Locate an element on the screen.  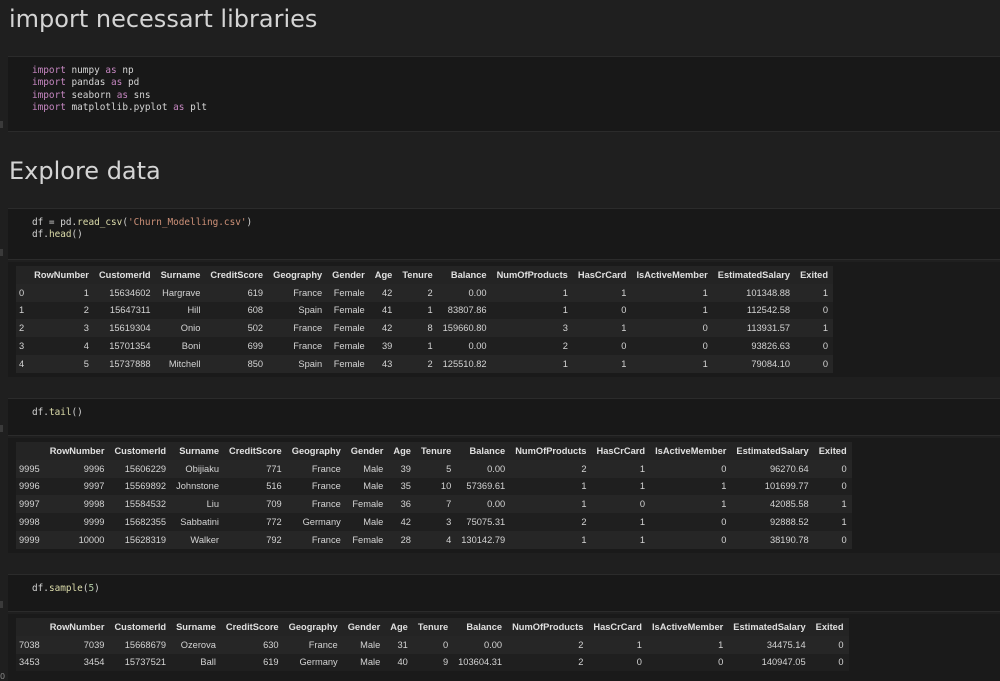
table-cell: 699 is located at coordinates (255, 346).